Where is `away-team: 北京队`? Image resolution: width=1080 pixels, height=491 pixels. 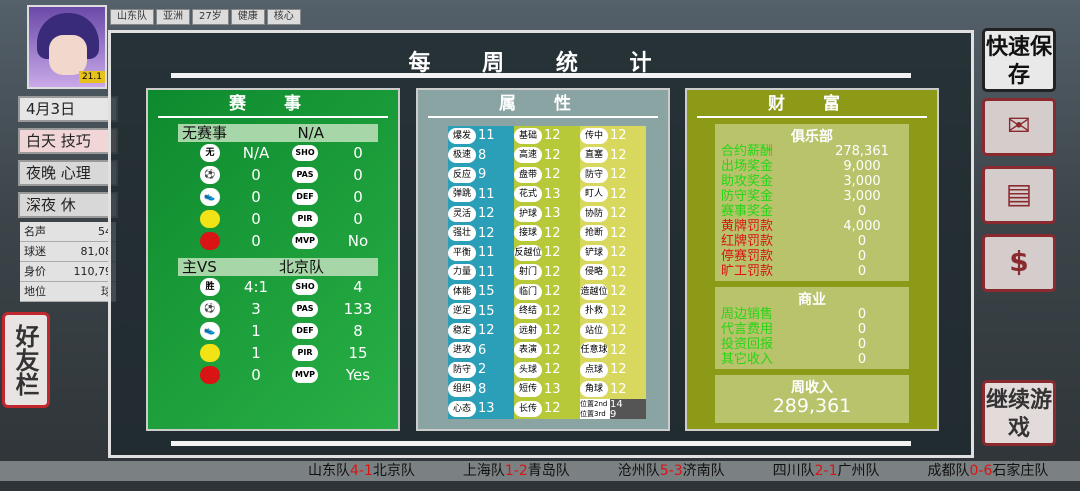 away-team: 北京队 is located at coordinates (393, 471).